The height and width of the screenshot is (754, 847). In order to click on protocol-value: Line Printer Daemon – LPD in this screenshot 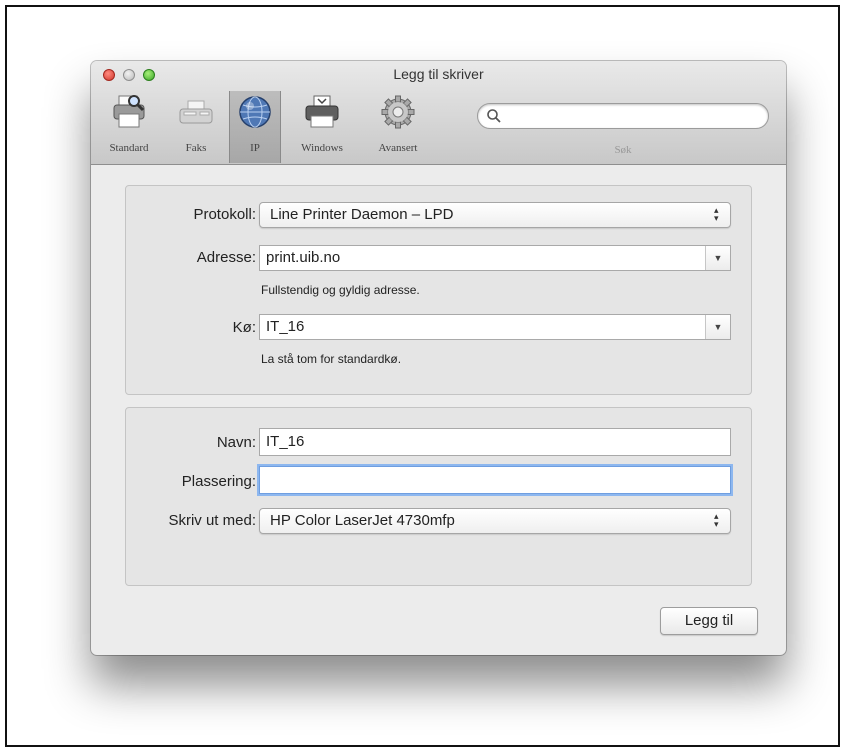, I will do `click(362, 214)`.